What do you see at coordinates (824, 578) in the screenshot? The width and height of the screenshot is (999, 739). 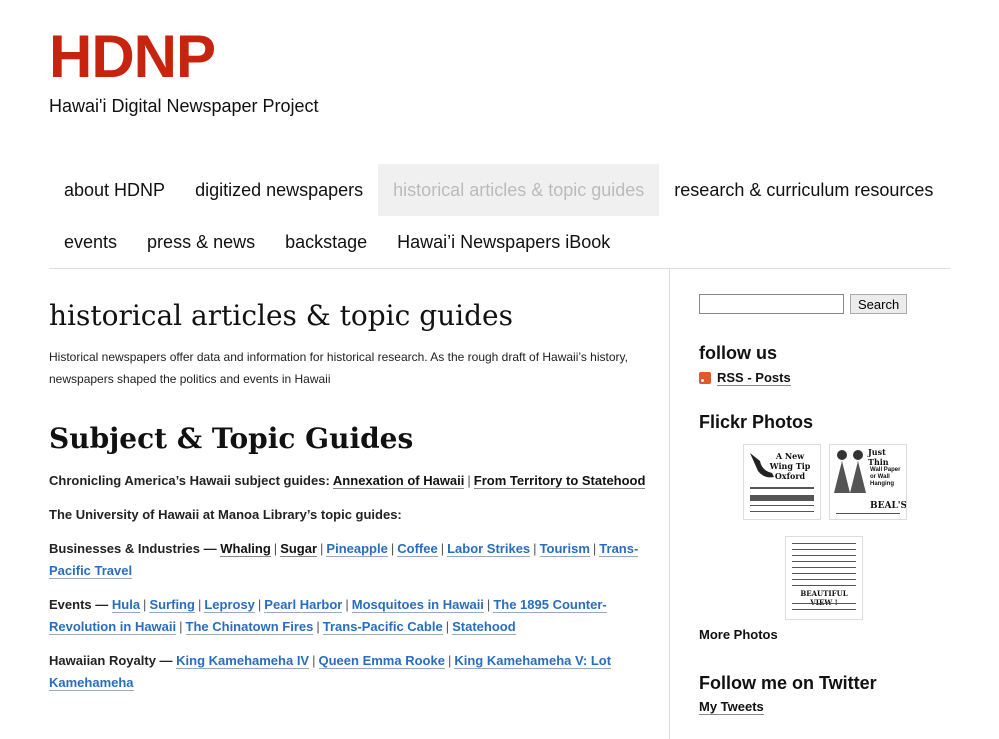 I see `flickr-photo-3: BEAUTIFUL VIEW !` at bounding box center [824, 578].